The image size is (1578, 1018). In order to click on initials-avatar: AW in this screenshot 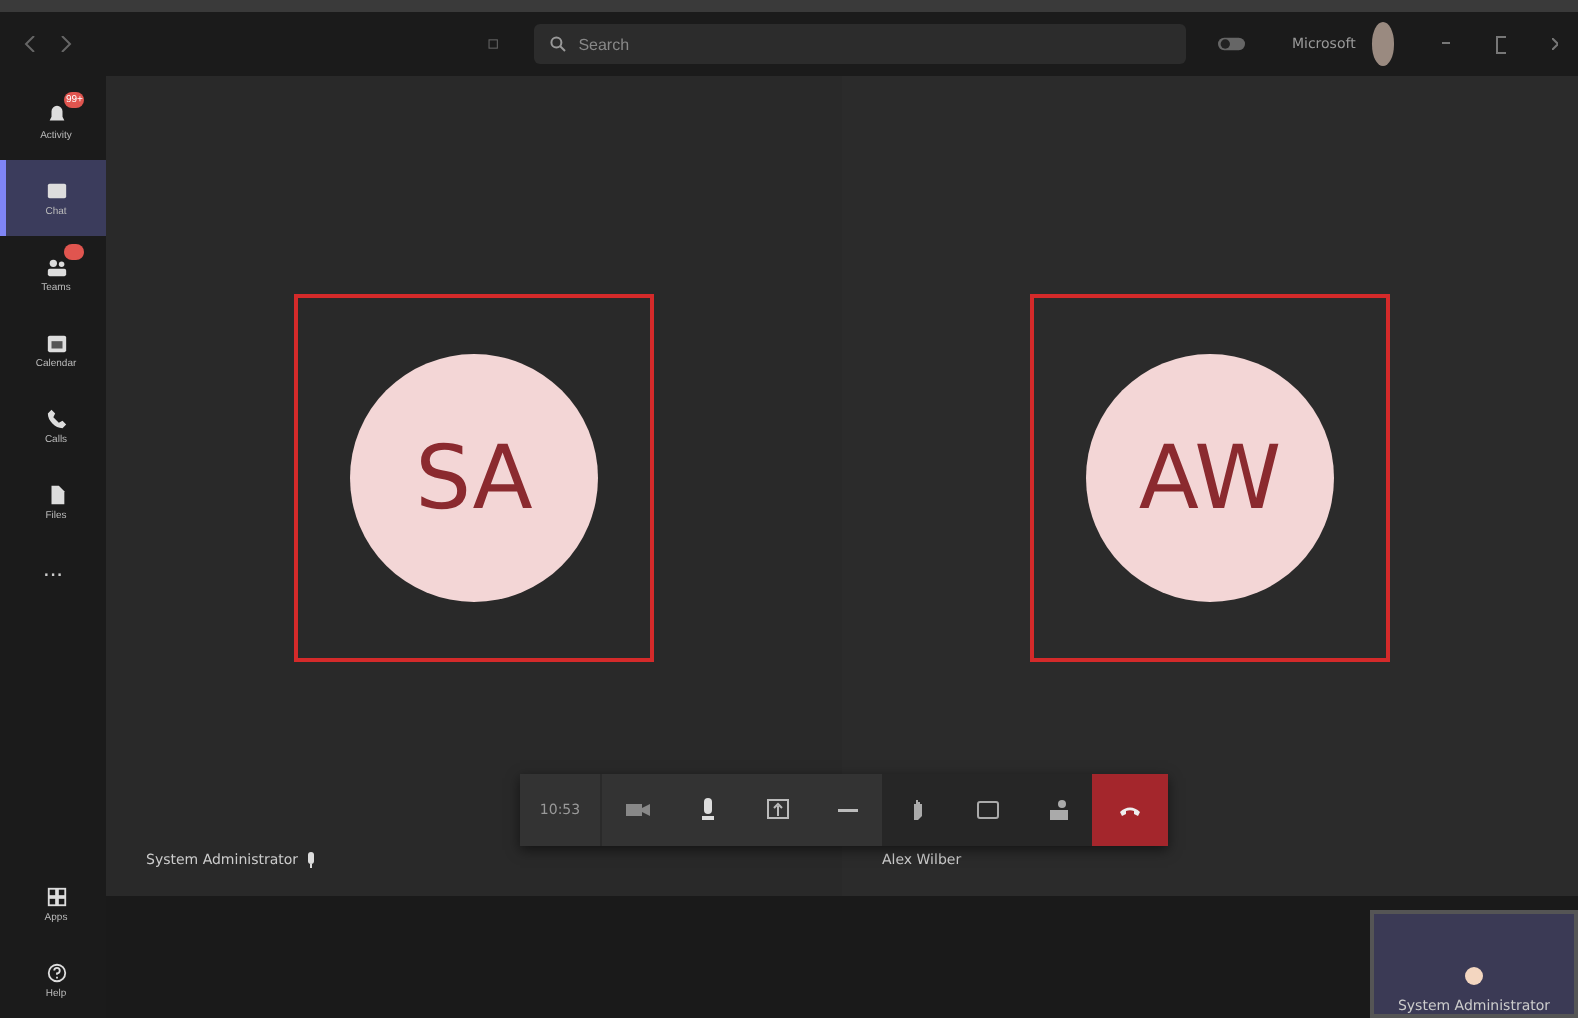, I will do `click(1210, 478)`.